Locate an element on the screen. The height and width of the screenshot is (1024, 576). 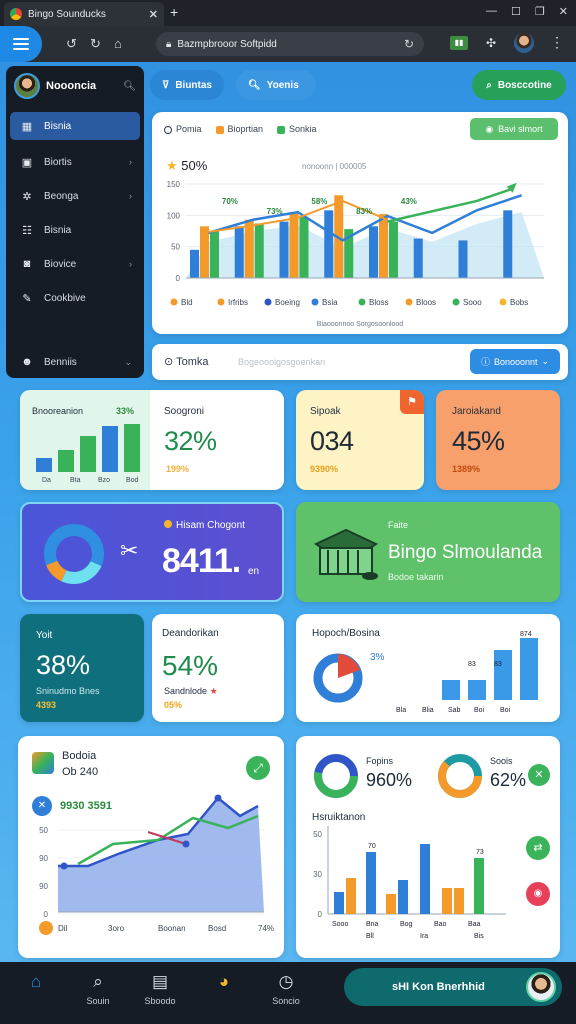
x-tick-label: Bzo is located at coordinates (104, 480).